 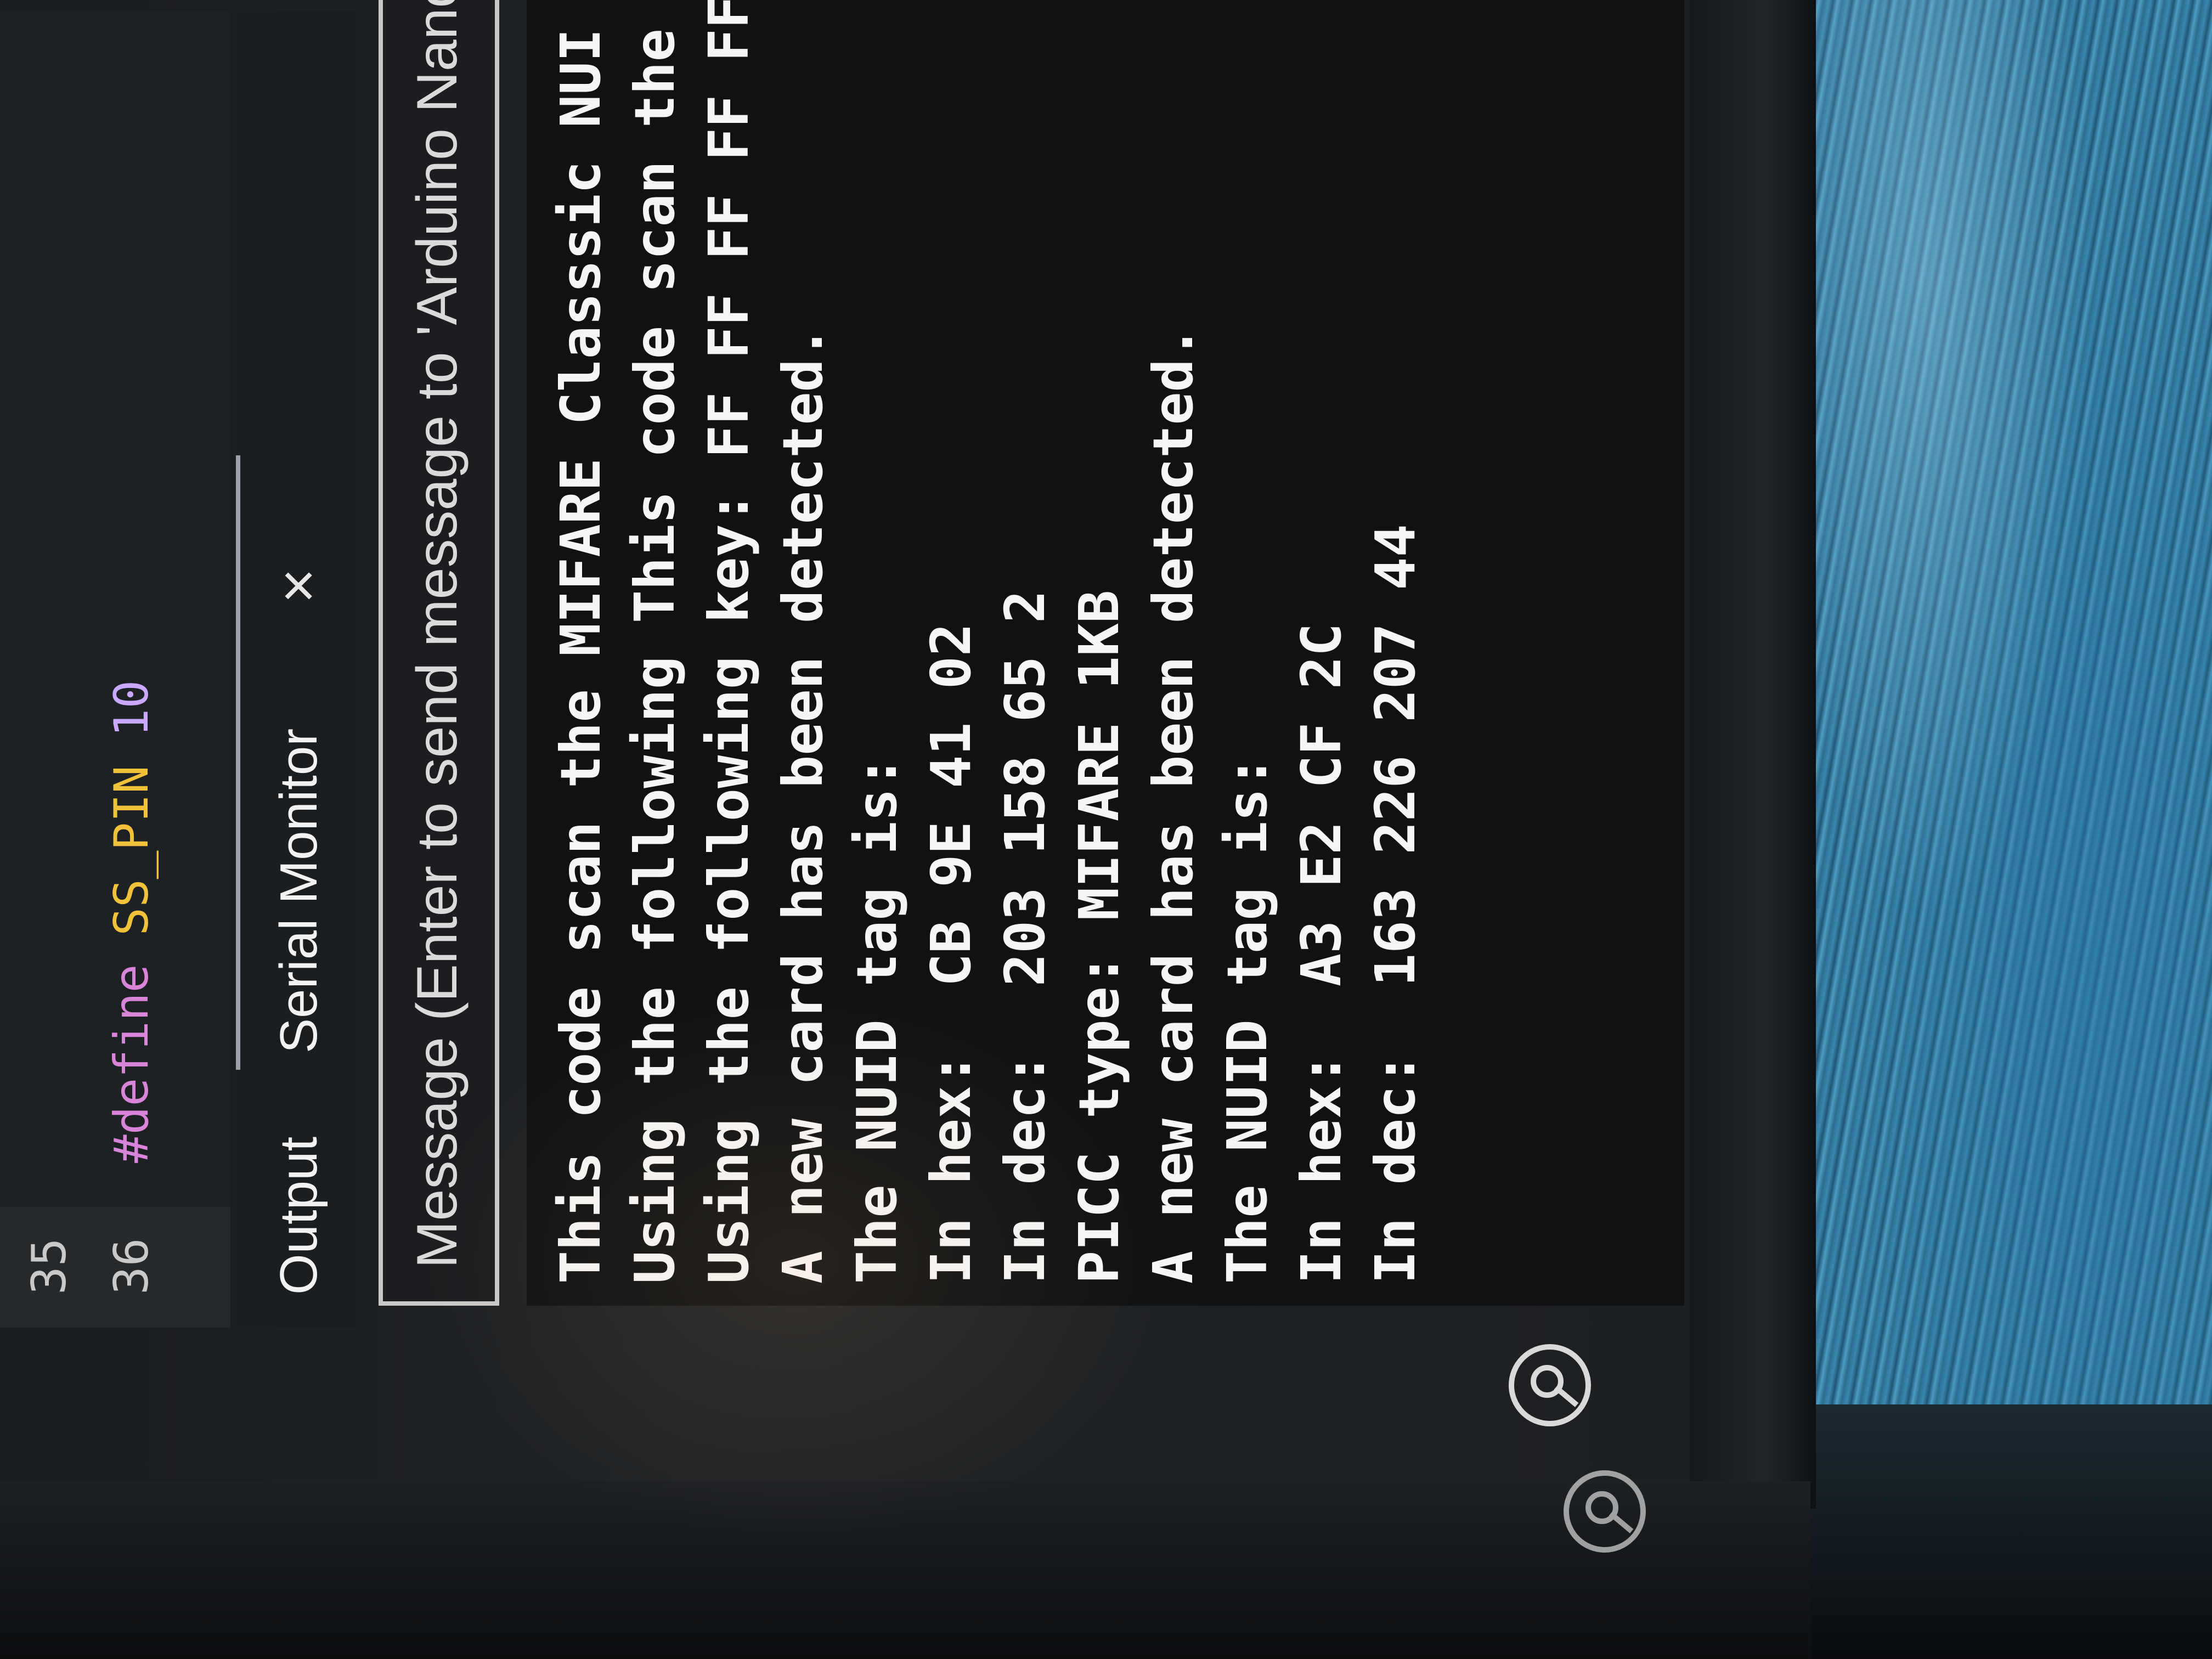 I want to click on autoscroll-icon-reflection, so click(x=1605, y=1511).